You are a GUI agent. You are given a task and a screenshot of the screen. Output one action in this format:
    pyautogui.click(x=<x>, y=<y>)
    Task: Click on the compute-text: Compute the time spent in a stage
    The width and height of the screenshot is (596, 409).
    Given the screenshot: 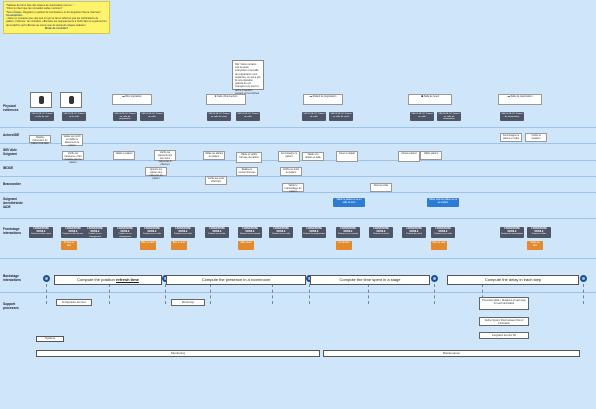 What is the action you would take?
    pyautogui.click(x=370, y=279)
    